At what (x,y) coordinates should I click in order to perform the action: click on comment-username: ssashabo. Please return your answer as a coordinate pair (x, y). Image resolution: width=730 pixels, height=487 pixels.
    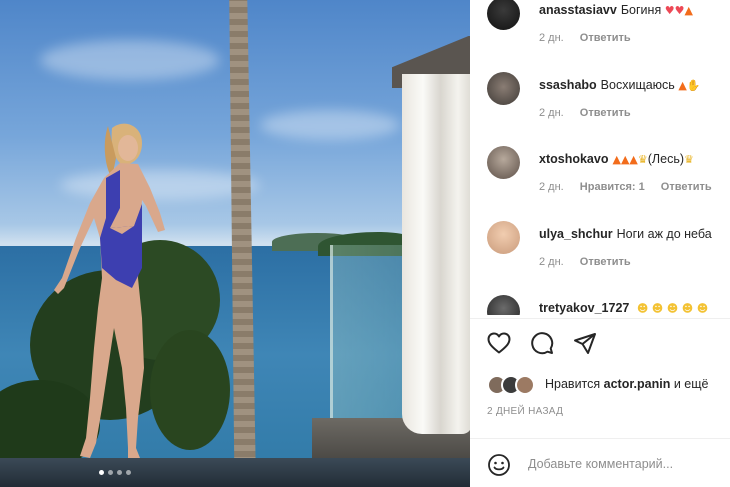
    Looking at the image, I should click on (568, 85).